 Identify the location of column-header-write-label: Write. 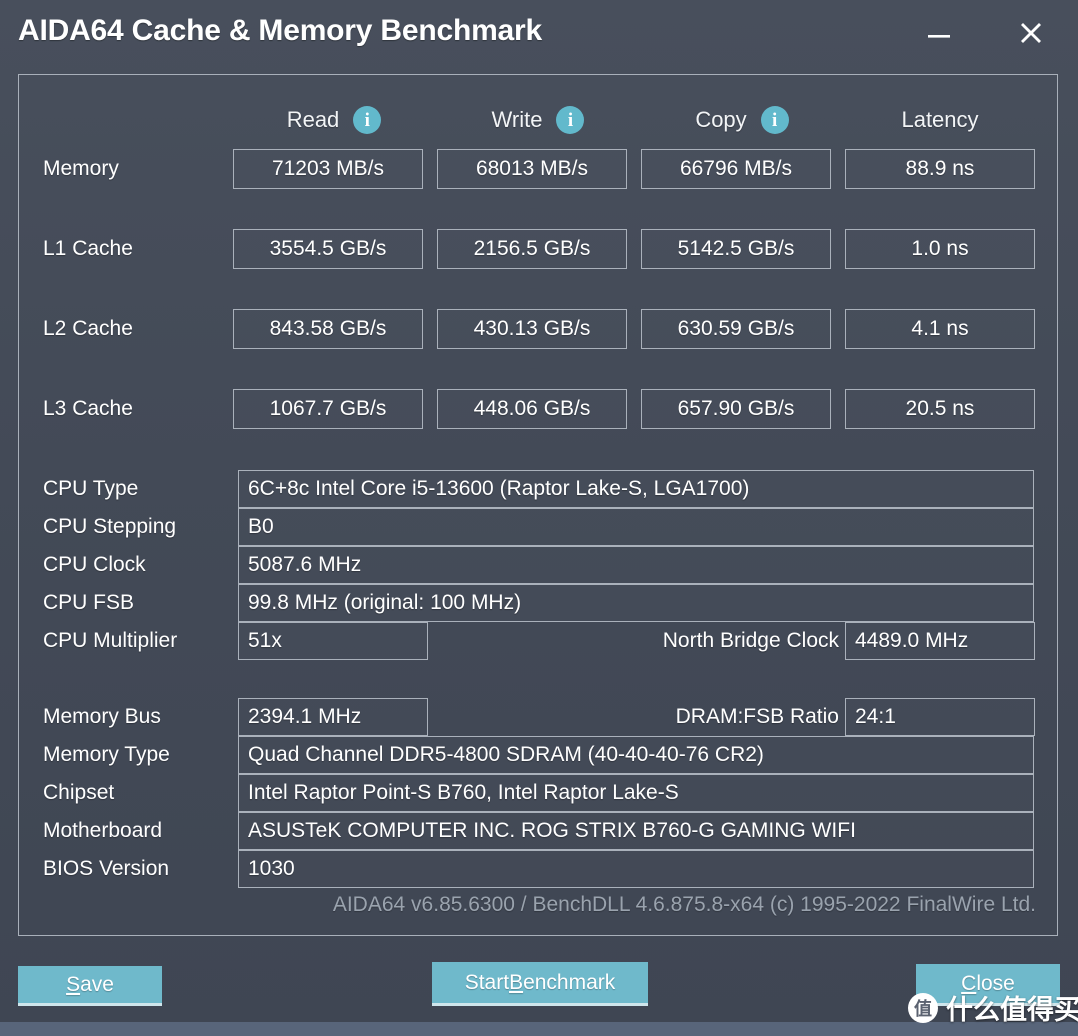
(517, 119).